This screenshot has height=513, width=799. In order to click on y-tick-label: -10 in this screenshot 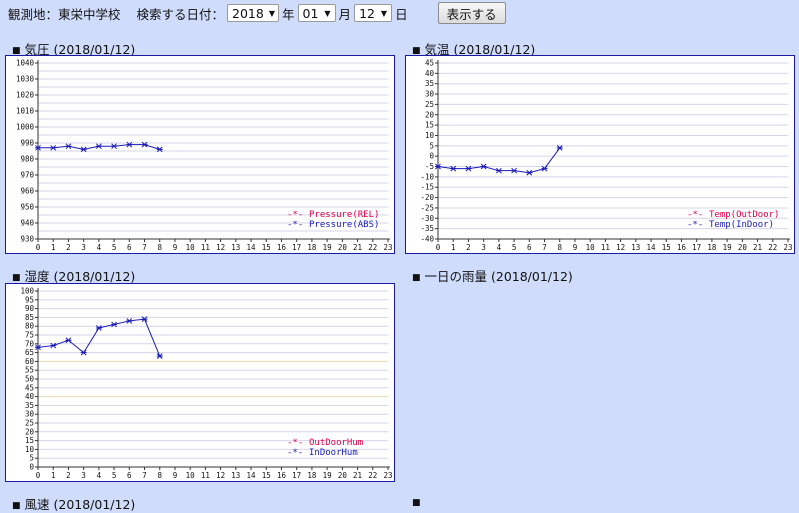, I will do `click(427, 176)`.